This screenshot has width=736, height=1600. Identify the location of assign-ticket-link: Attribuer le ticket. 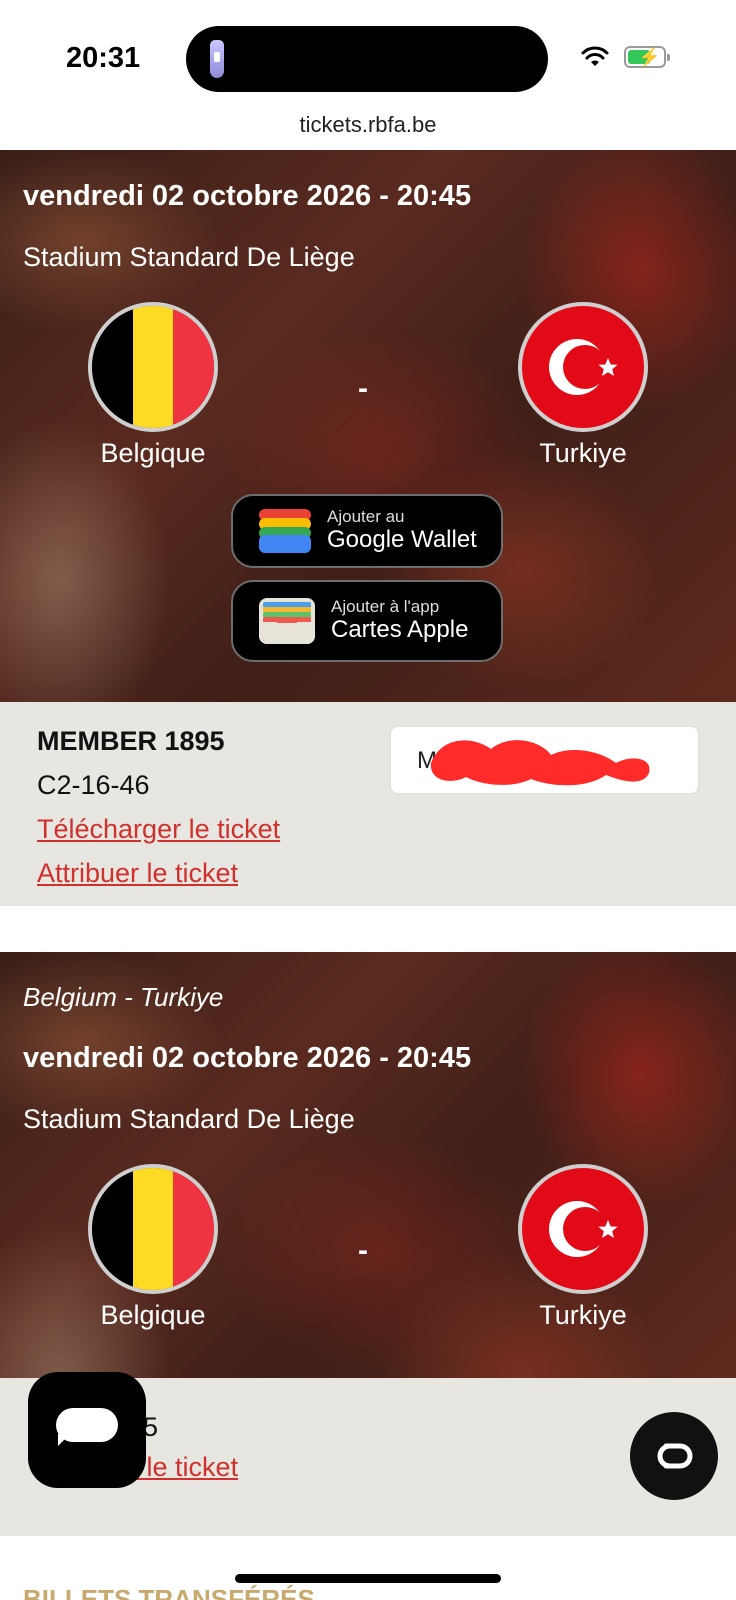
(137, 873).